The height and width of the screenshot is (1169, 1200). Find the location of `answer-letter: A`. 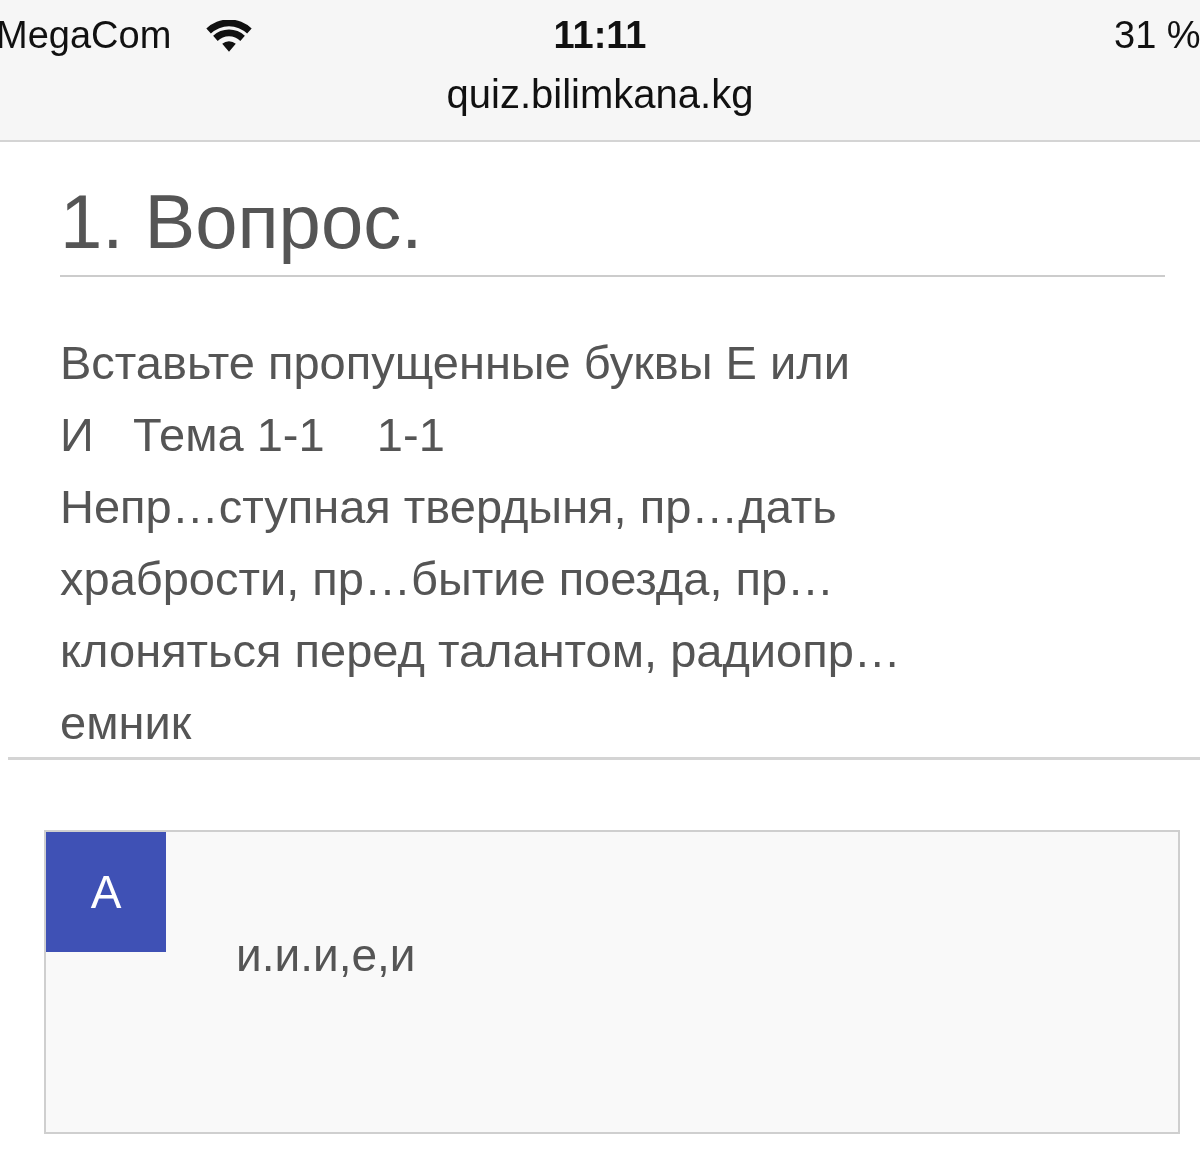

answer-letter: A is located at coordinates (106, 892).